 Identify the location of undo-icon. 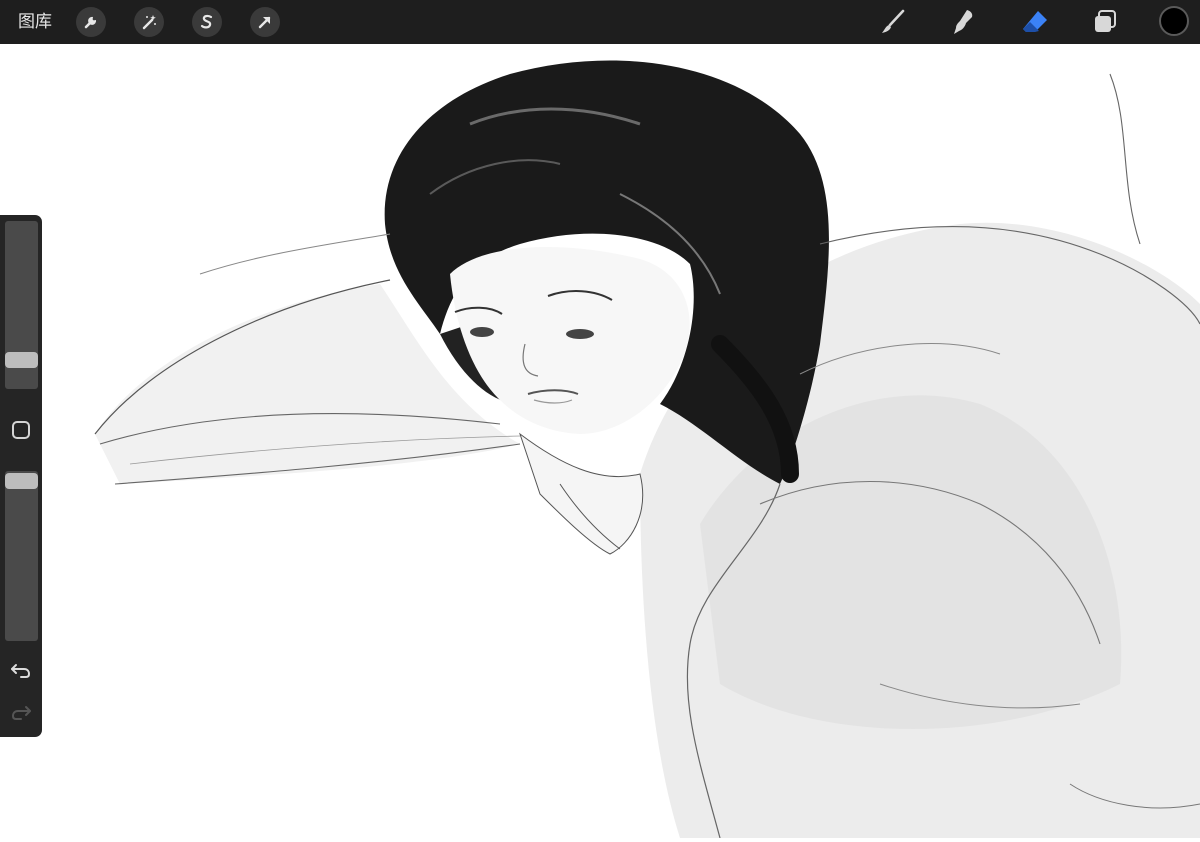
(21, 671).